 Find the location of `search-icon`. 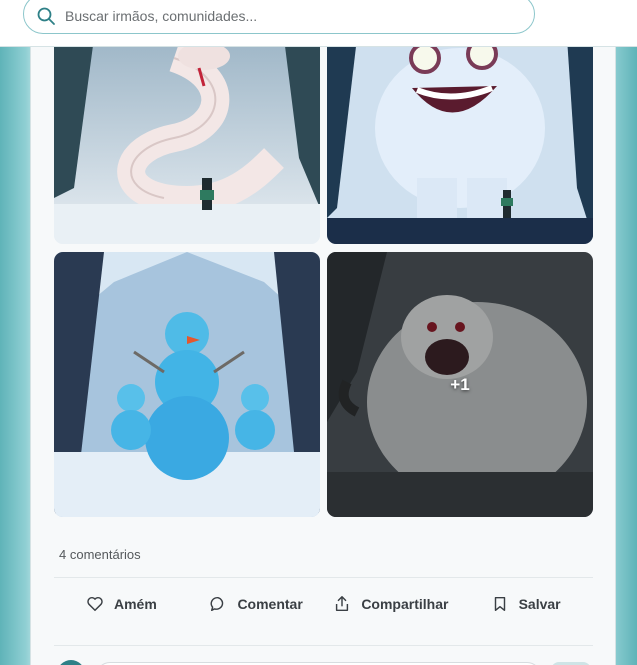

search-icon is located at coordinates (46, 16).